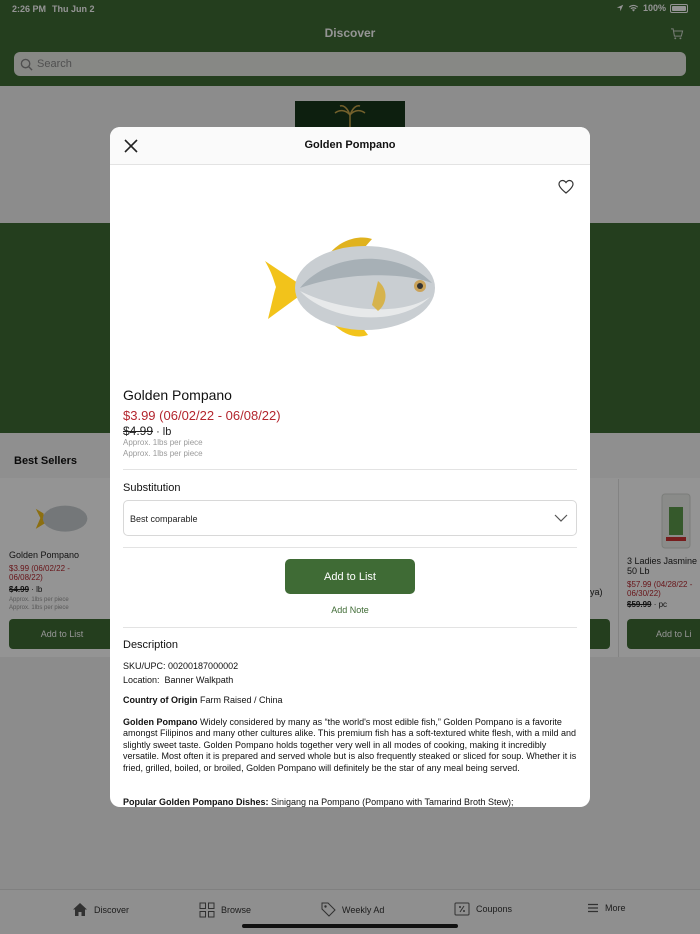  Describe the element at coordinates (164, 519) in the screenshot. I see `substitution-value: Best comparable` at that location.